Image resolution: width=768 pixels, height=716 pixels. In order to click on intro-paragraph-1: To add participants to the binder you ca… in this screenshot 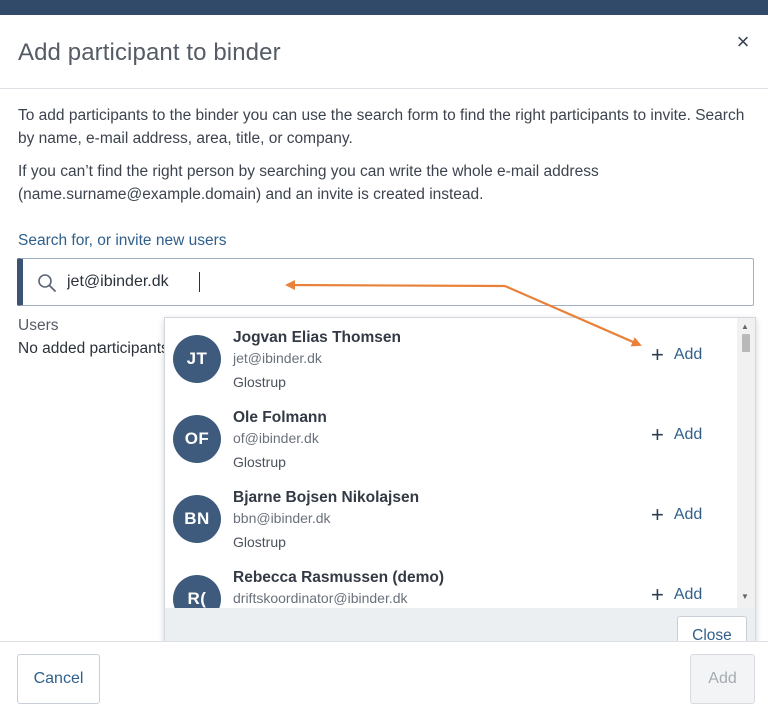, I will do `click(381, 127)`.